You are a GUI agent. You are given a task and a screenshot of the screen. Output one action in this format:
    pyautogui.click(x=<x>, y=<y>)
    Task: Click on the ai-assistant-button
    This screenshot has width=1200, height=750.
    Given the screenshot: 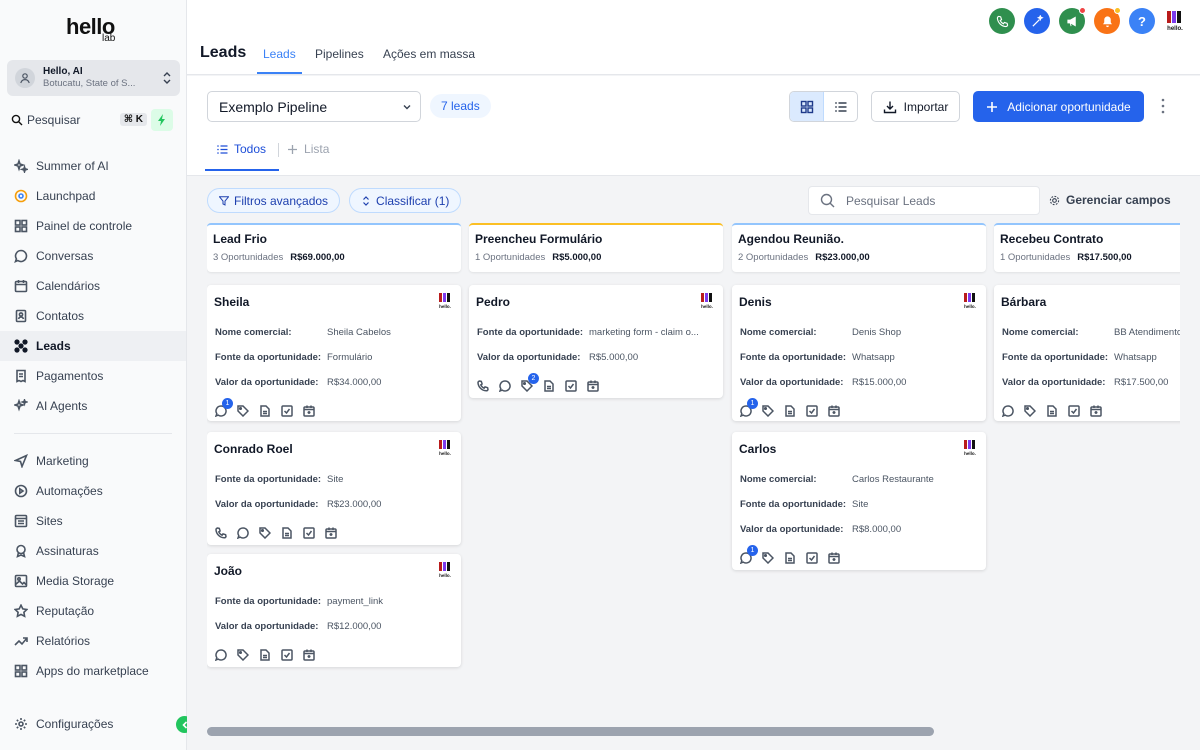 What is the action you would take?
    pyautogui.click(x=1037, y=21)
    